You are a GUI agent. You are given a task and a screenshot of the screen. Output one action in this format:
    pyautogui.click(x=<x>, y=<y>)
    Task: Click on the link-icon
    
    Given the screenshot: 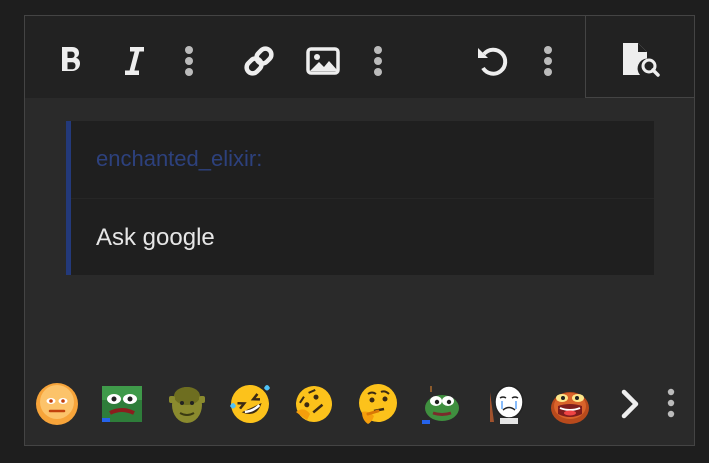 What is the action you would take?
    pyautogui.click(x=259, y=61)
    